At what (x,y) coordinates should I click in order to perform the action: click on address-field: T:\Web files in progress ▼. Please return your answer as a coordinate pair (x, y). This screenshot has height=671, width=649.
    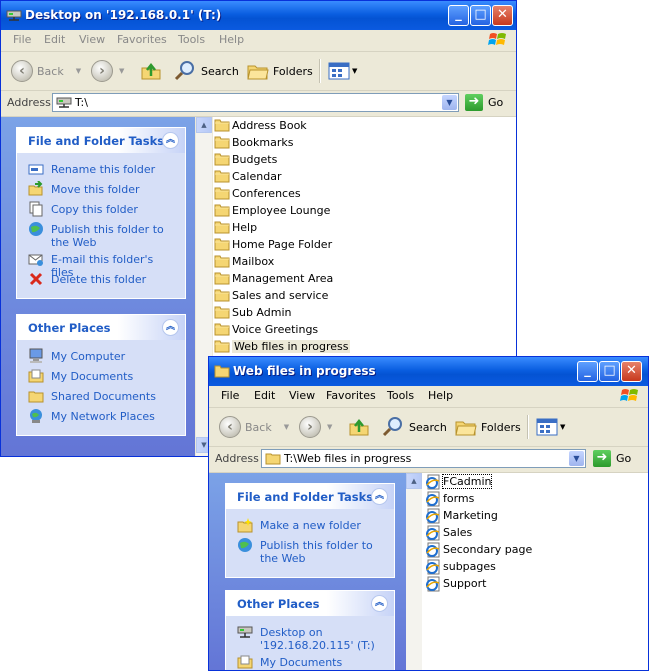
    Looking at the image, I should click on (423, 458).